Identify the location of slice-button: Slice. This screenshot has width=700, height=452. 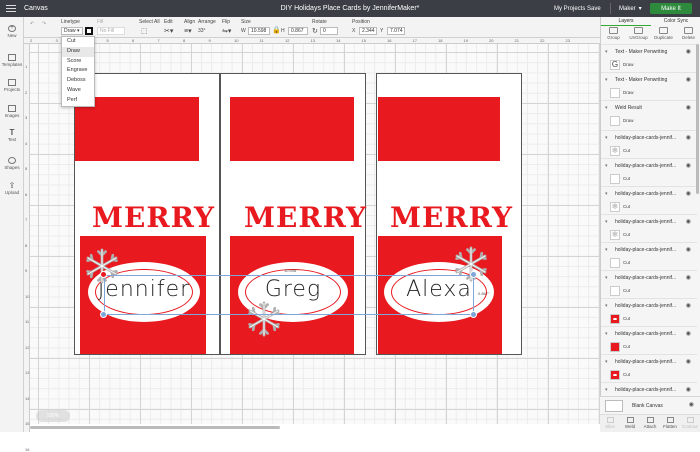
(610, 423).